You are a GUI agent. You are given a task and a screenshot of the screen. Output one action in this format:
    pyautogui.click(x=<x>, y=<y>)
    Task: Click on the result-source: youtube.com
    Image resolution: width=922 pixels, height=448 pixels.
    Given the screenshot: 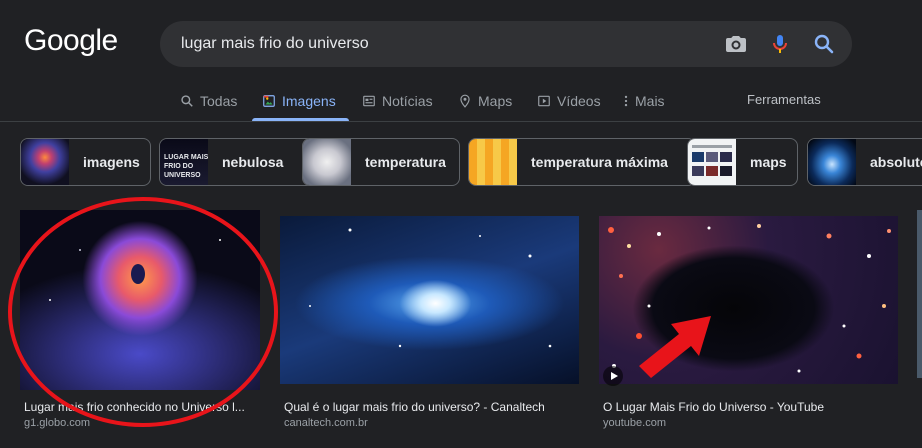 What is the action you would take?
    pyautogui.click(x=634, y=423)
    